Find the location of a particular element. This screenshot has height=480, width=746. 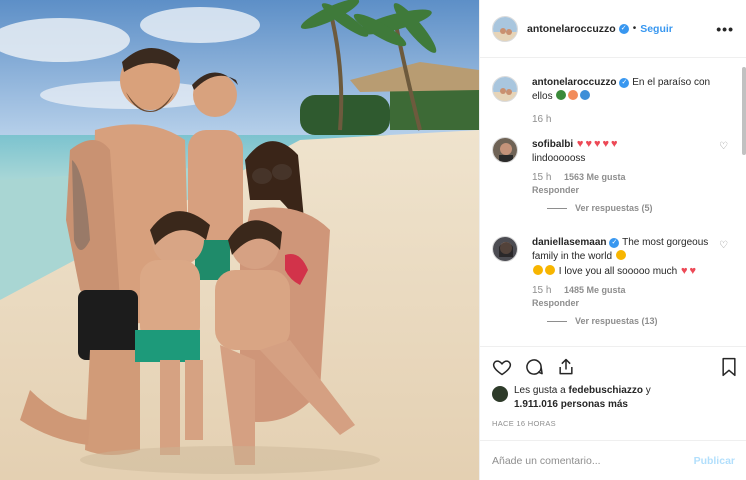

caption-author-avatar is located at coordinates (505, 89).